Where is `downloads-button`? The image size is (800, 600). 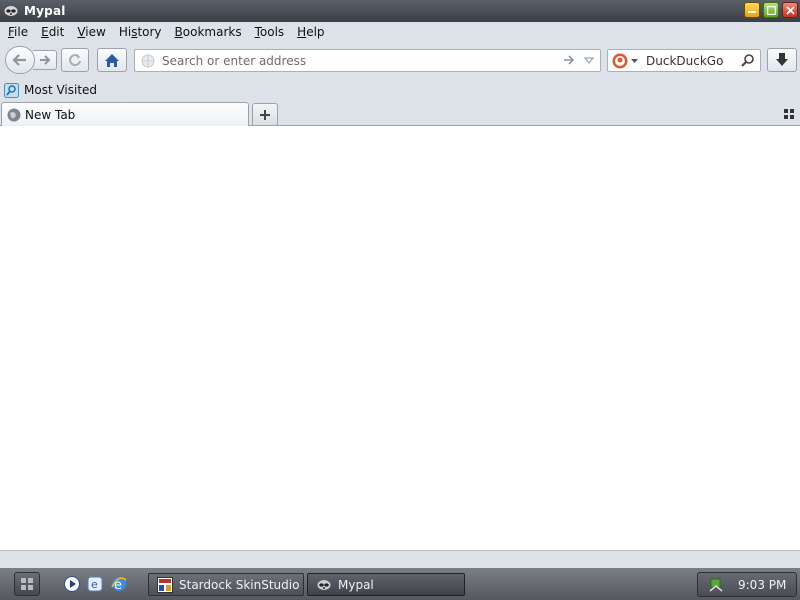
downloads-button is located at coordinates (782, 60).